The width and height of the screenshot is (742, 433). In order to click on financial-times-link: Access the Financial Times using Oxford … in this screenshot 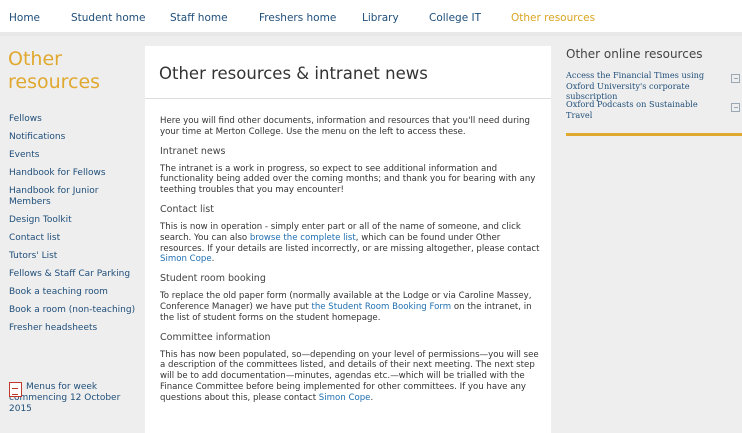, I will do `click(642, 86)`.